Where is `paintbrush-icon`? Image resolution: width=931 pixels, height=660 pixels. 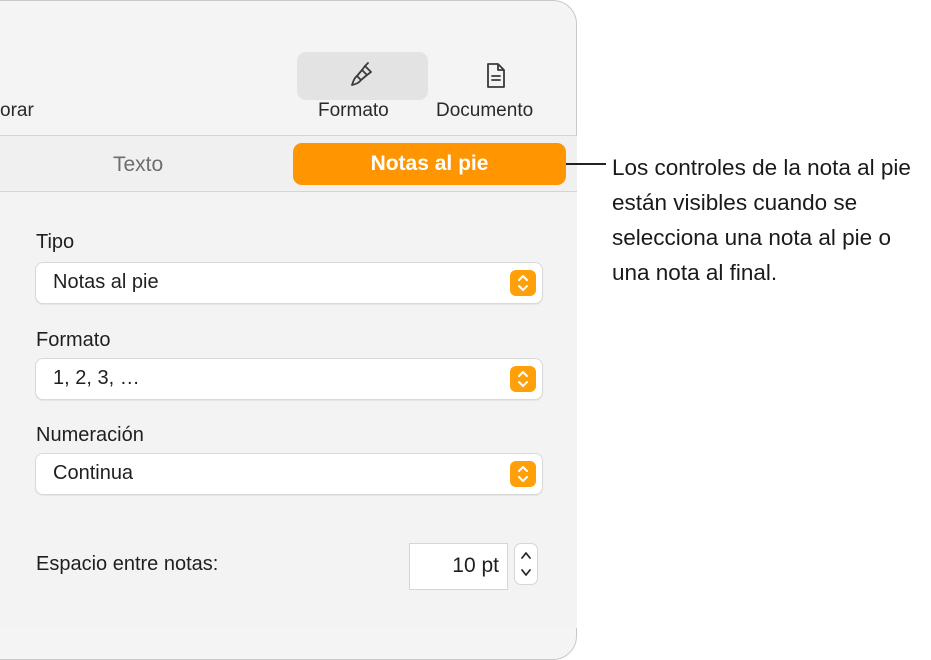
paintbrush-icon is located at coordinates (363, 78).